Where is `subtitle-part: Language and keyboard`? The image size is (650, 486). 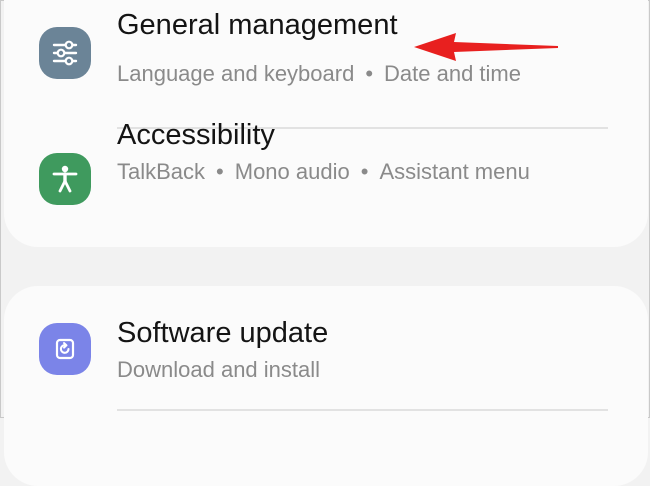
subtitle-part: Language and keyboard is located at coordinates (236, 73).